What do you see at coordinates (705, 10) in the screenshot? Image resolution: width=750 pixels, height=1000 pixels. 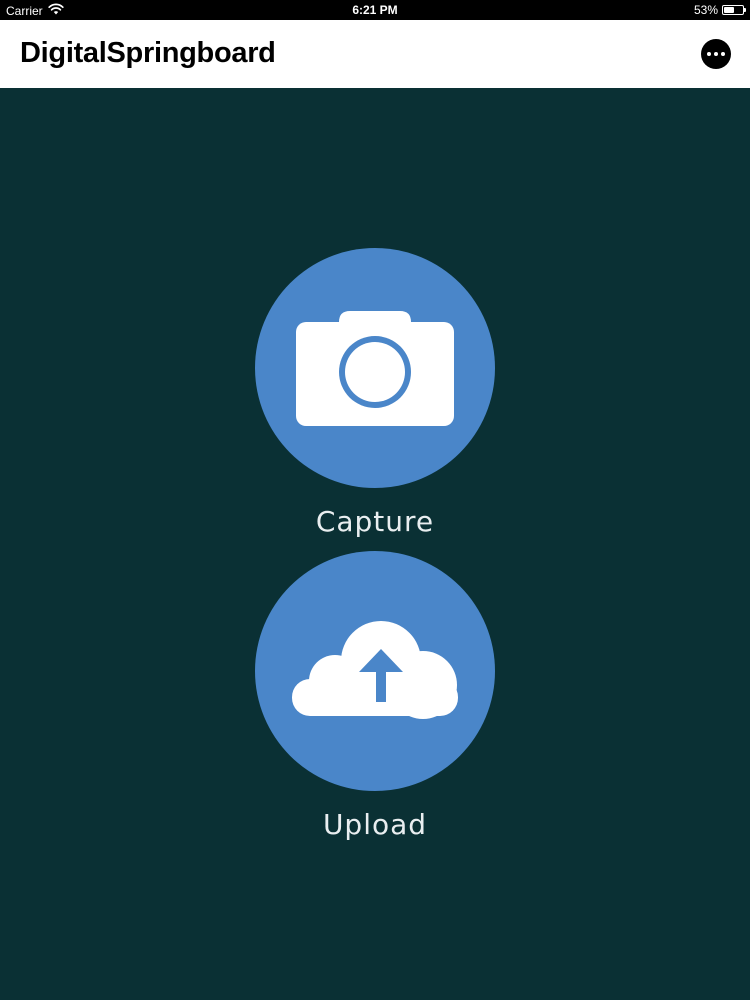 I see `battery-percent: 53%` at bounding box center [705, 10].